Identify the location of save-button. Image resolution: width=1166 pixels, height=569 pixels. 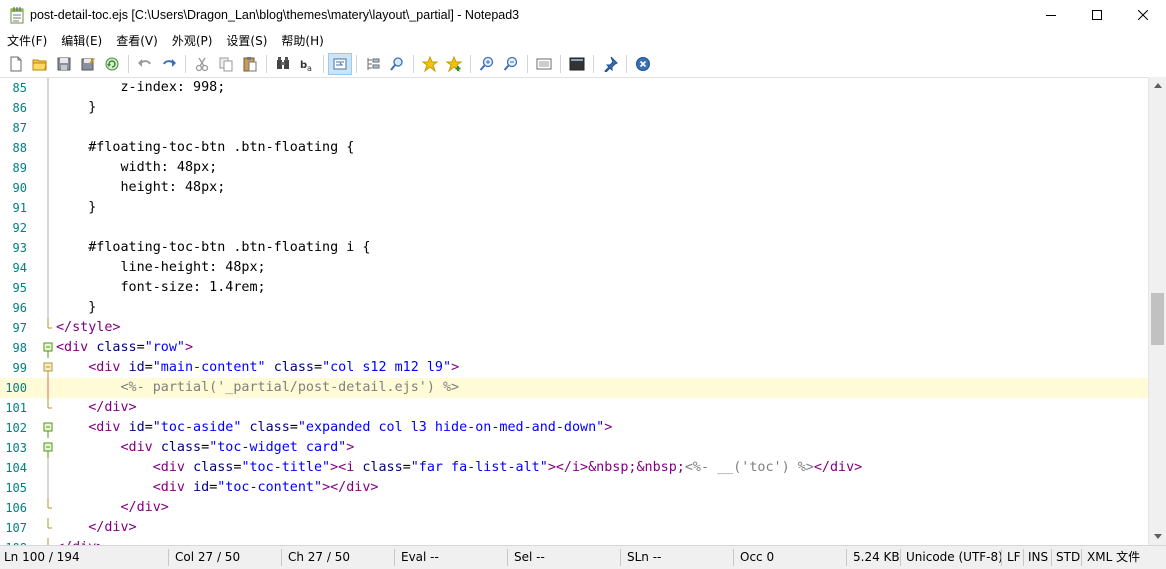
(64, 64).